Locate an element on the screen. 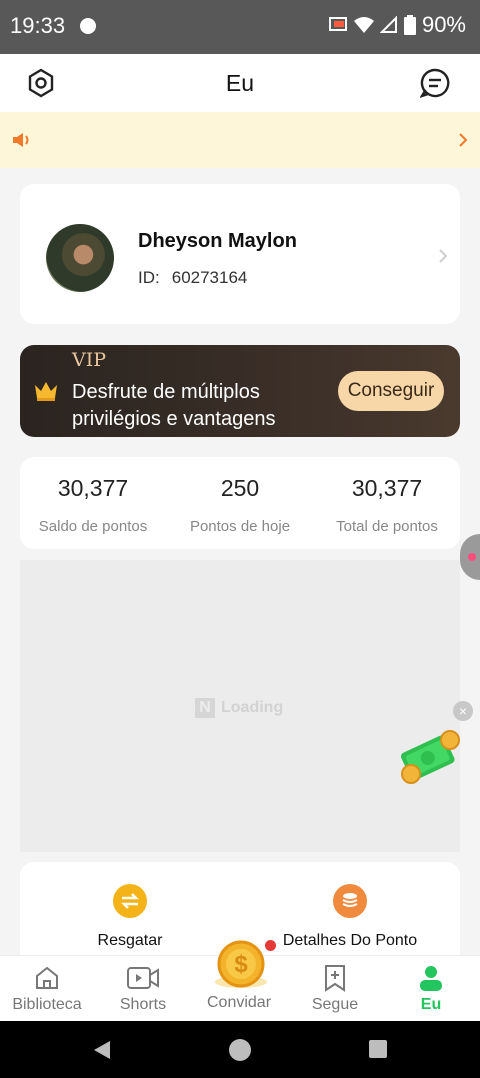  notice-bar is located at coordinates (240, 140).